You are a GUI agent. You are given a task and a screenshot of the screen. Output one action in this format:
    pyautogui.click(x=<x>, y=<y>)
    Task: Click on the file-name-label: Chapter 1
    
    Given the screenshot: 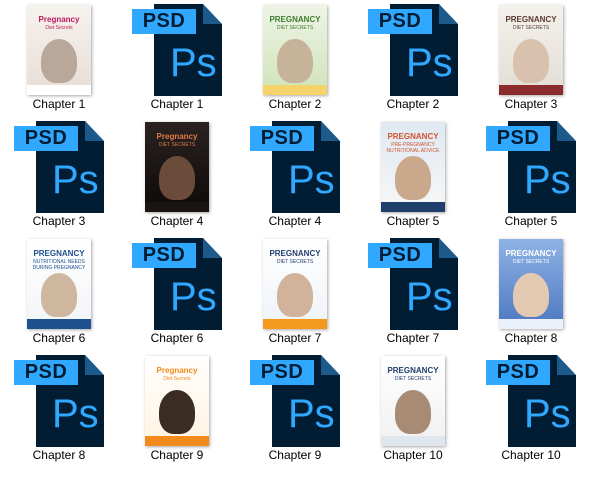 What is the action you would take?
    pyautogui.click(x=177, y=104)
    